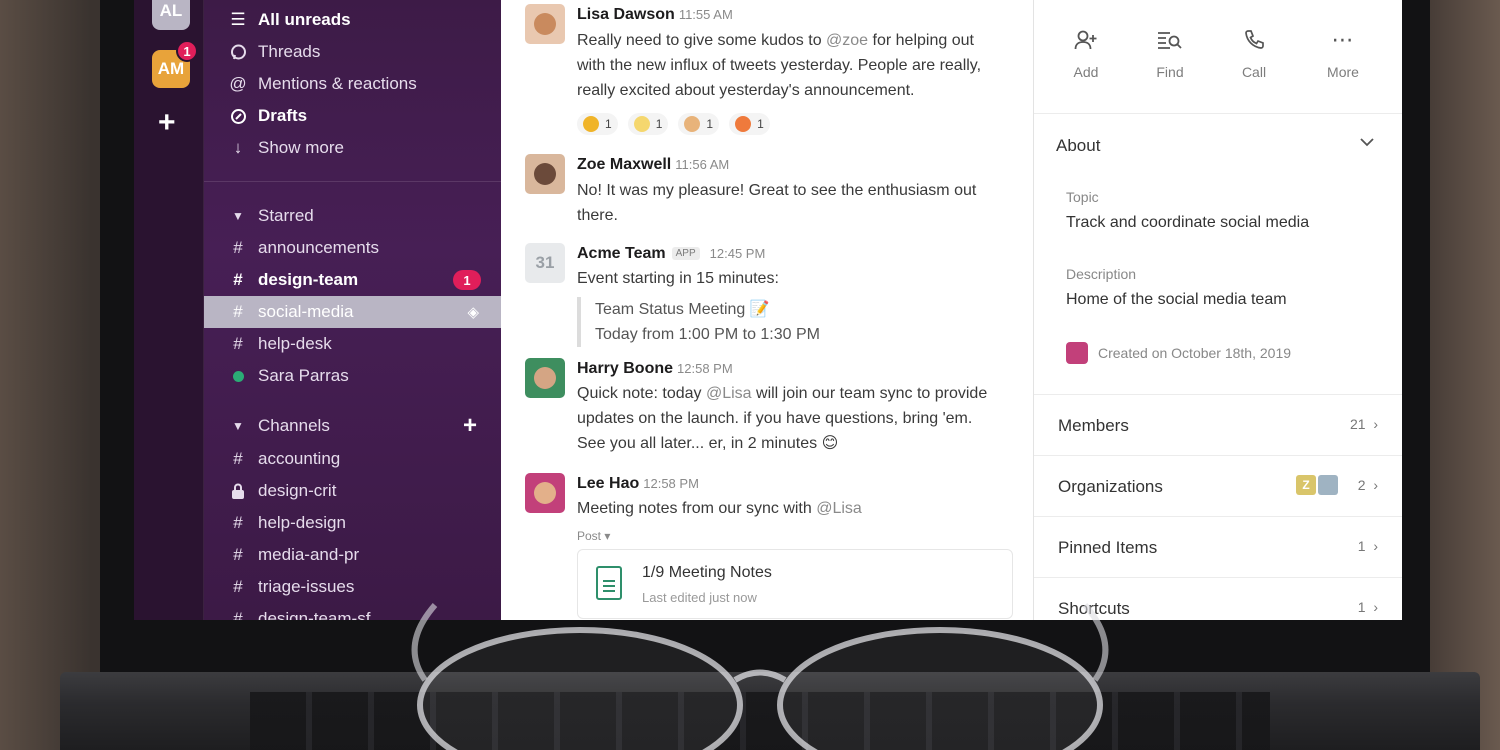 The height and width of the screenshot is (750, 1500). Describe the element at coordinates (352, 116) in the screenshot. I see `sidebar-item-drafts: Drafts` at that location.